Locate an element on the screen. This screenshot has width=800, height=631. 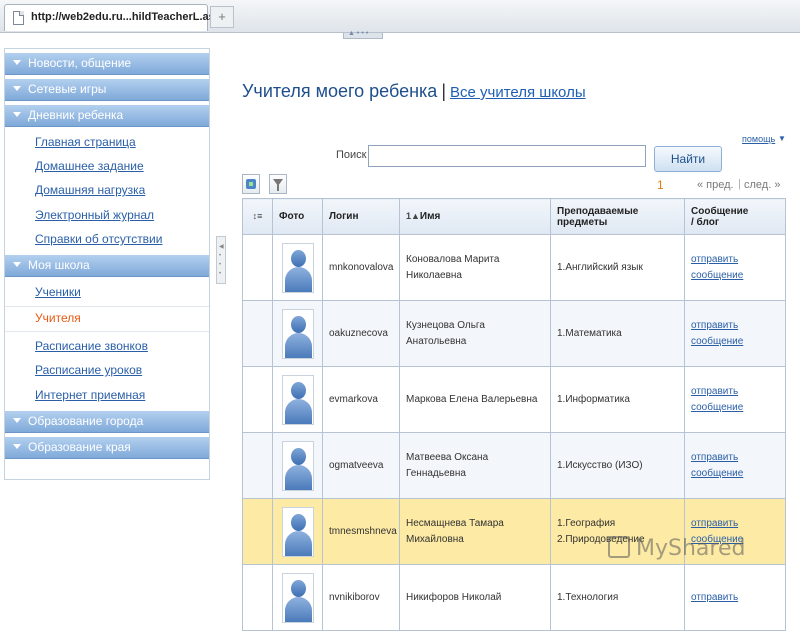
help-arrow-icon: ▼ is located at coordinates (782, 138).